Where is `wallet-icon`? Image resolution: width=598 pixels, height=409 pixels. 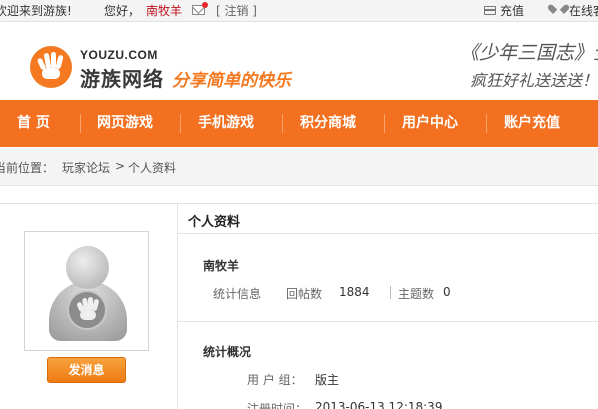
wallet-icon is located at coordinates (490, 10).